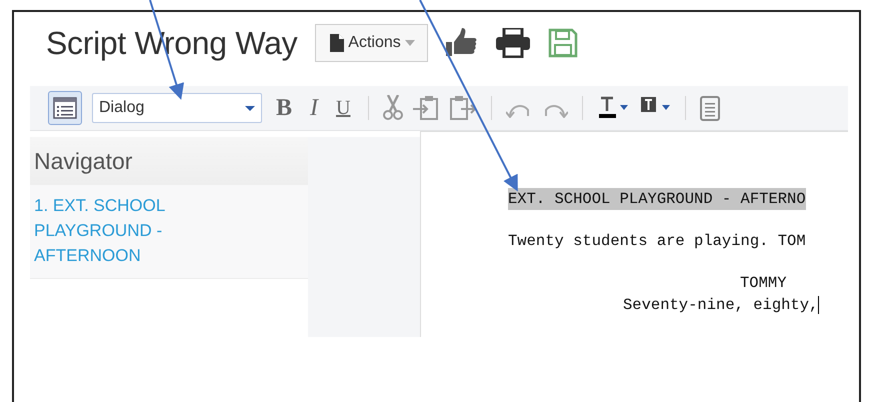 The width and height of the screenshot is (872, 402). I want to click on scene-link: 1. EXT. SCHOOL PLAYGROUND - AFTERNOON, so click(169, 232).